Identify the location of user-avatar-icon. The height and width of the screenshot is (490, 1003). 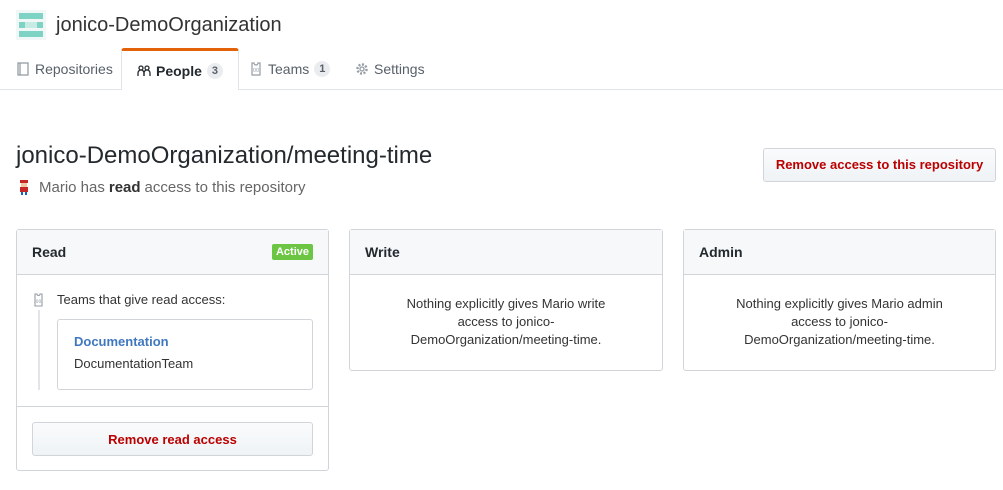
(24, 187).